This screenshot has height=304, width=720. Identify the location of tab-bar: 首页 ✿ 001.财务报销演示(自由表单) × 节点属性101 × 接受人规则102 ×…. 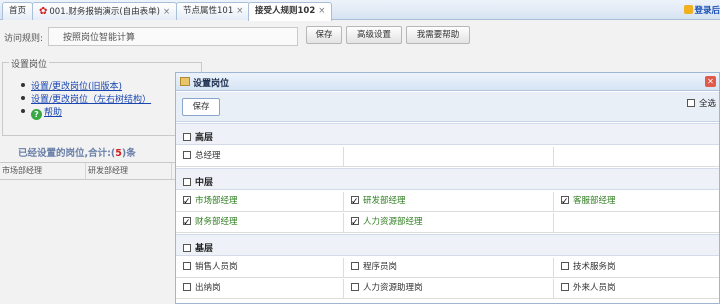
(360, 10).